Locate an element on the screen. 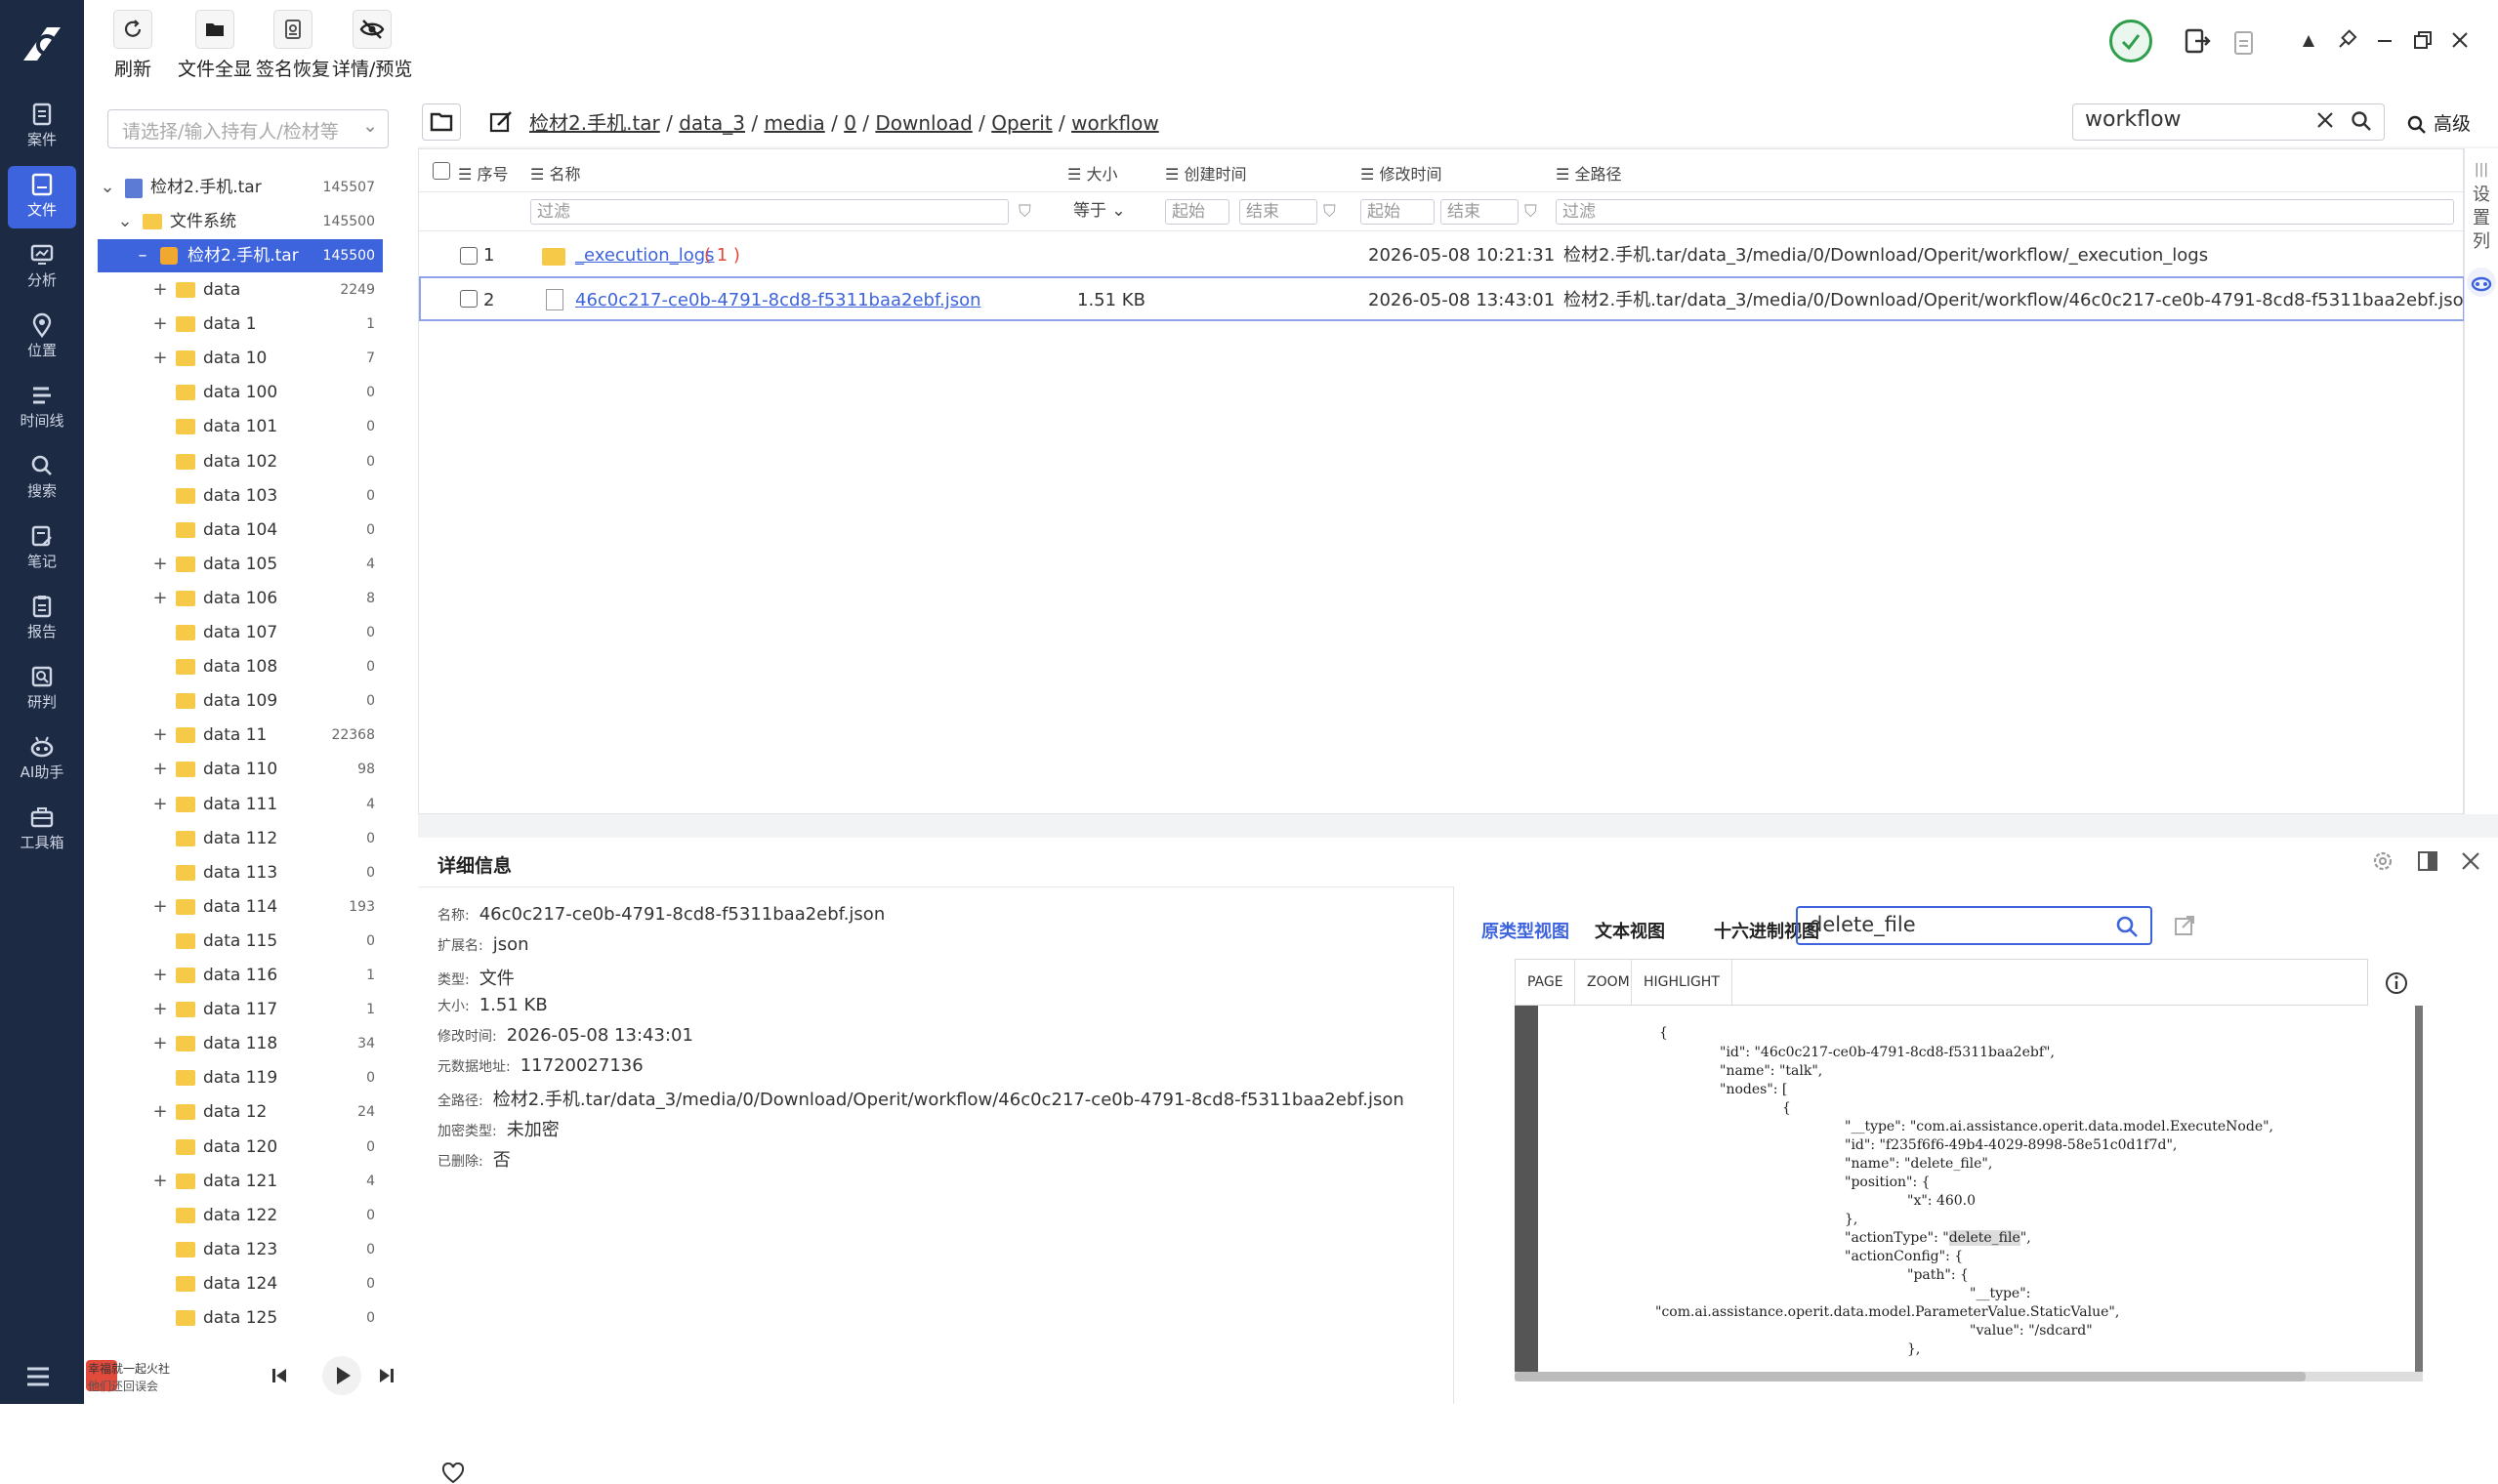 The width and height of the screenshot is (2498, 1484). column-path: ☰ 全路径 is located at coordinates (1588, 173).